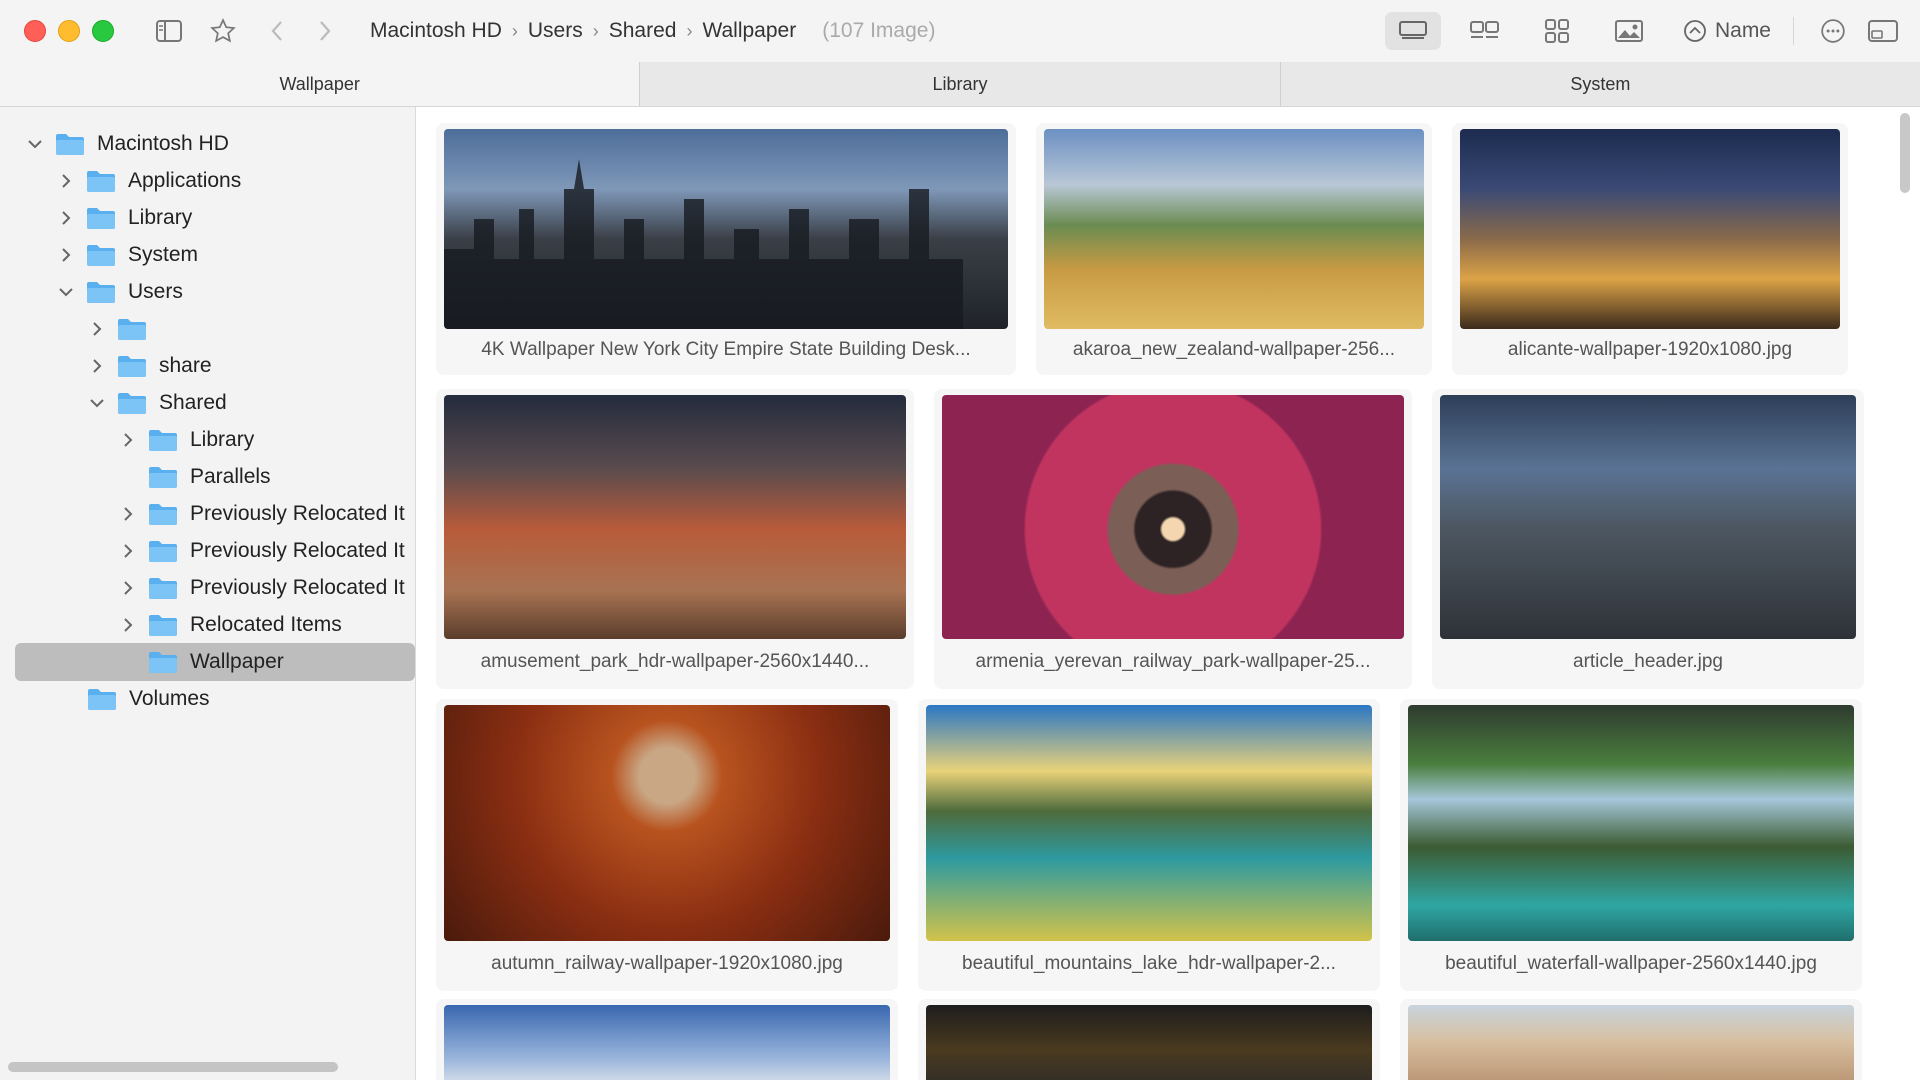 The image size is (1920, 1080). I want to click on sidebar-item-relocated-items: Relocated Items, so click(215, 625).